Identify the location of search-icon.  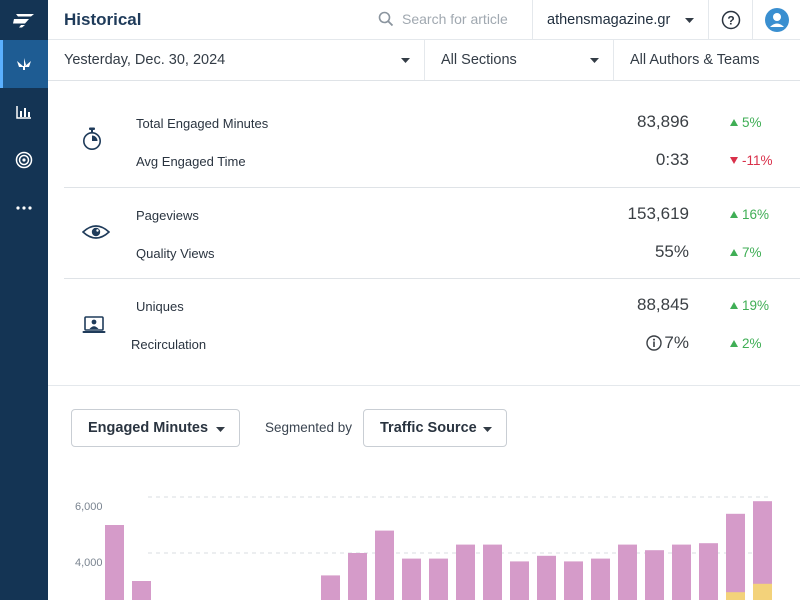
(386, 19).